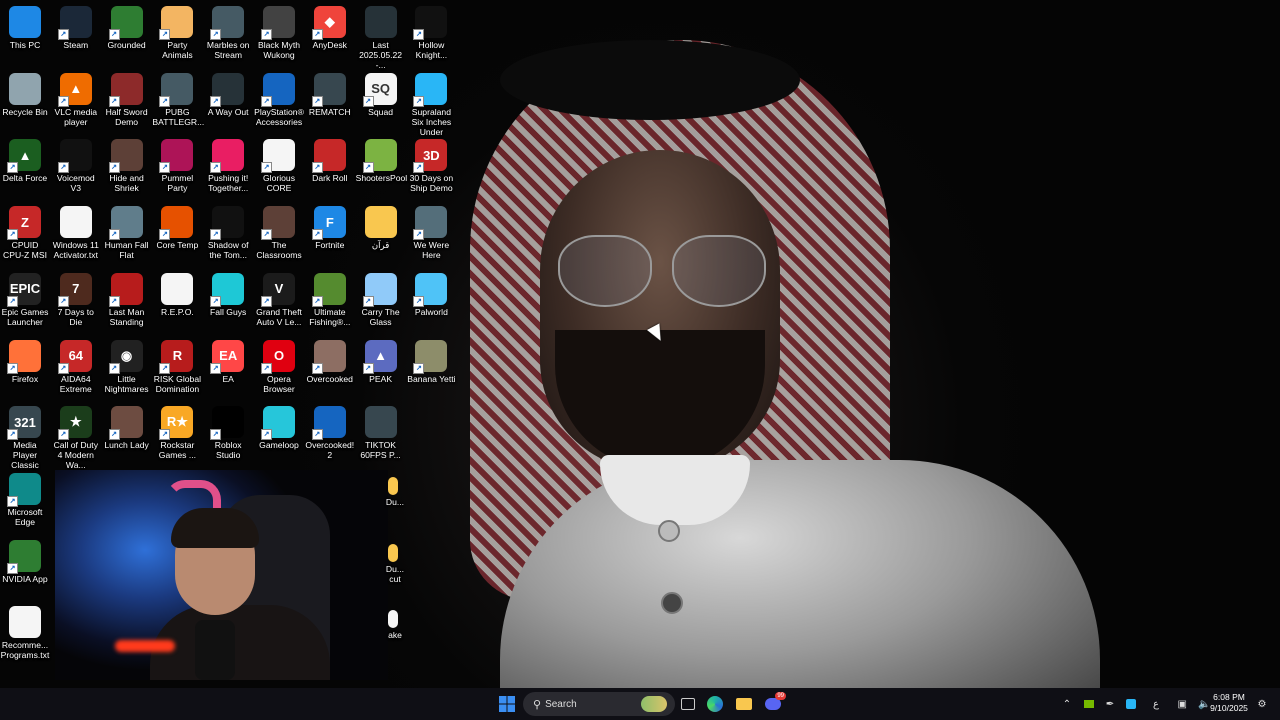 This screenshot has width=1280, height=720. I want to click on desktop-icon: 3D ↗ 30 Days on Ship Demo, so click(431, 168).